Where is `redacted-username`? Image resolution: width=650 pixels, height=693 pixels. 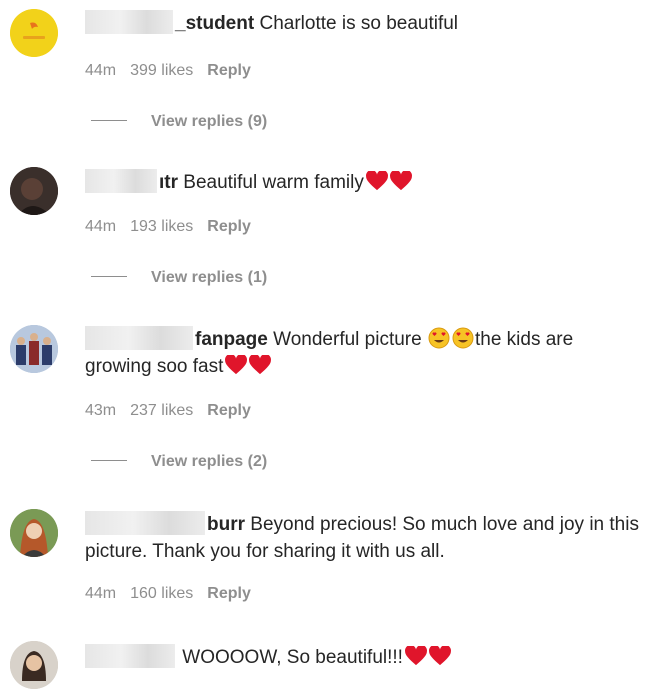
redacted-username is located at coordinates (130, 656).